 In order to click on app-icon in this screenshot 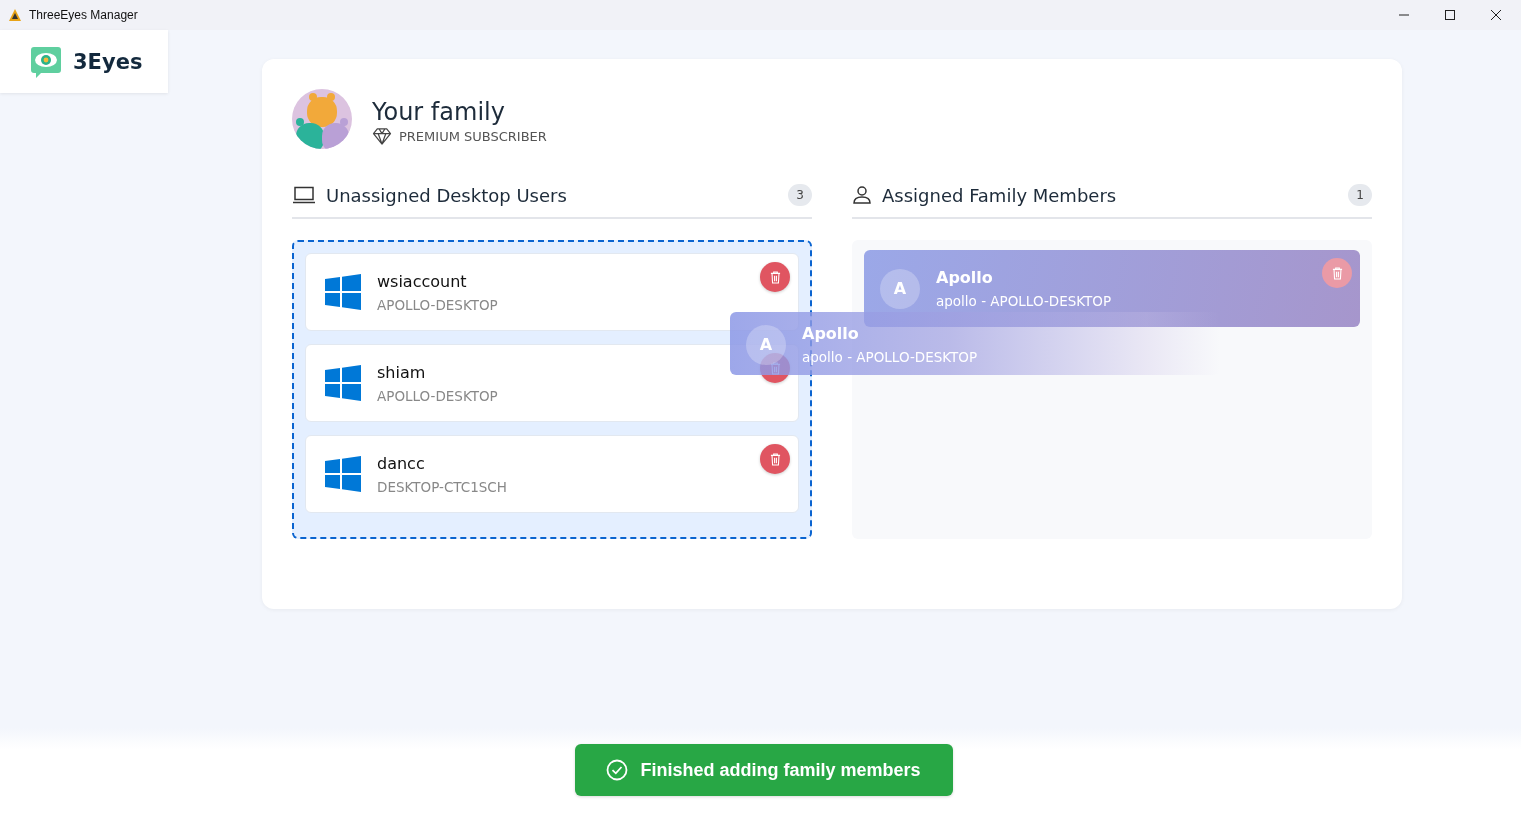, I will do `click(15, 15)`.